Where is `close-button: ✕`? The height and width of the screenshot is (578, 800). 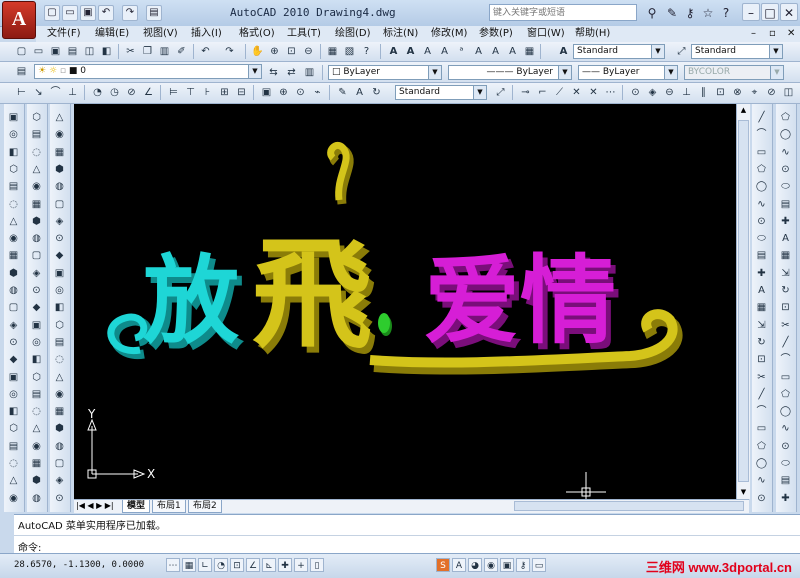
close-button: ✕ is located at coordinates (789, 12).